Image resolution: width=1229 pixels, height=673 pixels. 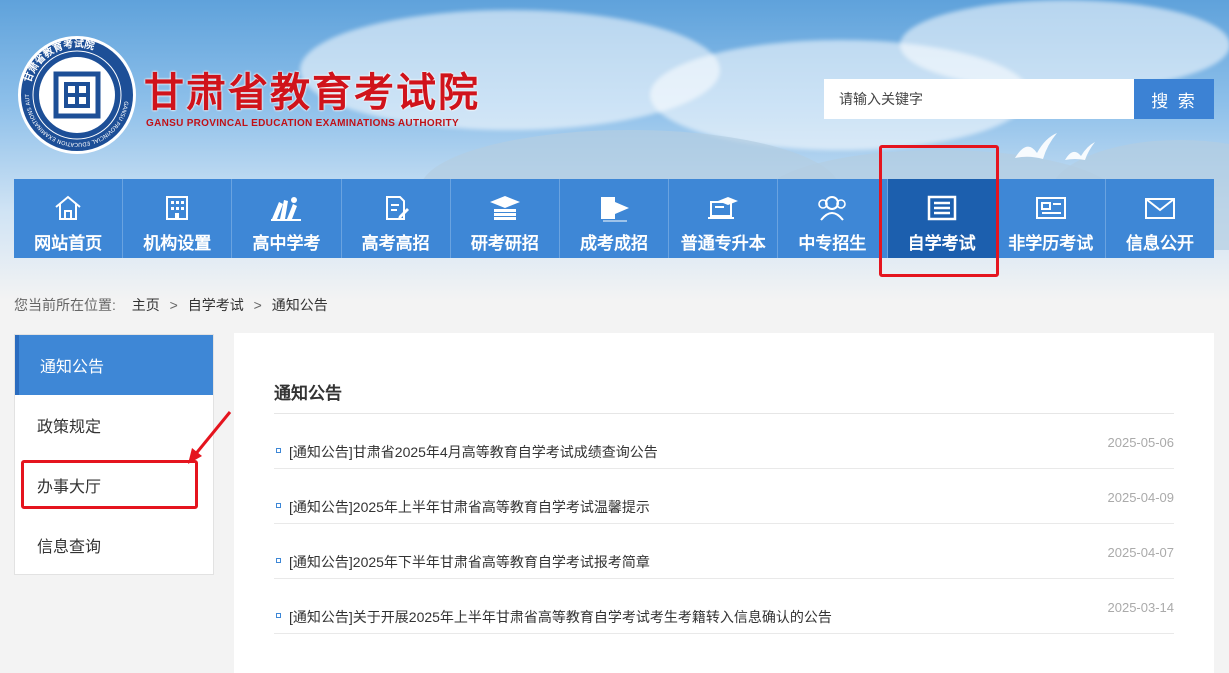 What do you see at coordinates (146, 305) in the screenshot?
I see `breadcrumb-link-home: 主页` at bounding box center [146, 305].